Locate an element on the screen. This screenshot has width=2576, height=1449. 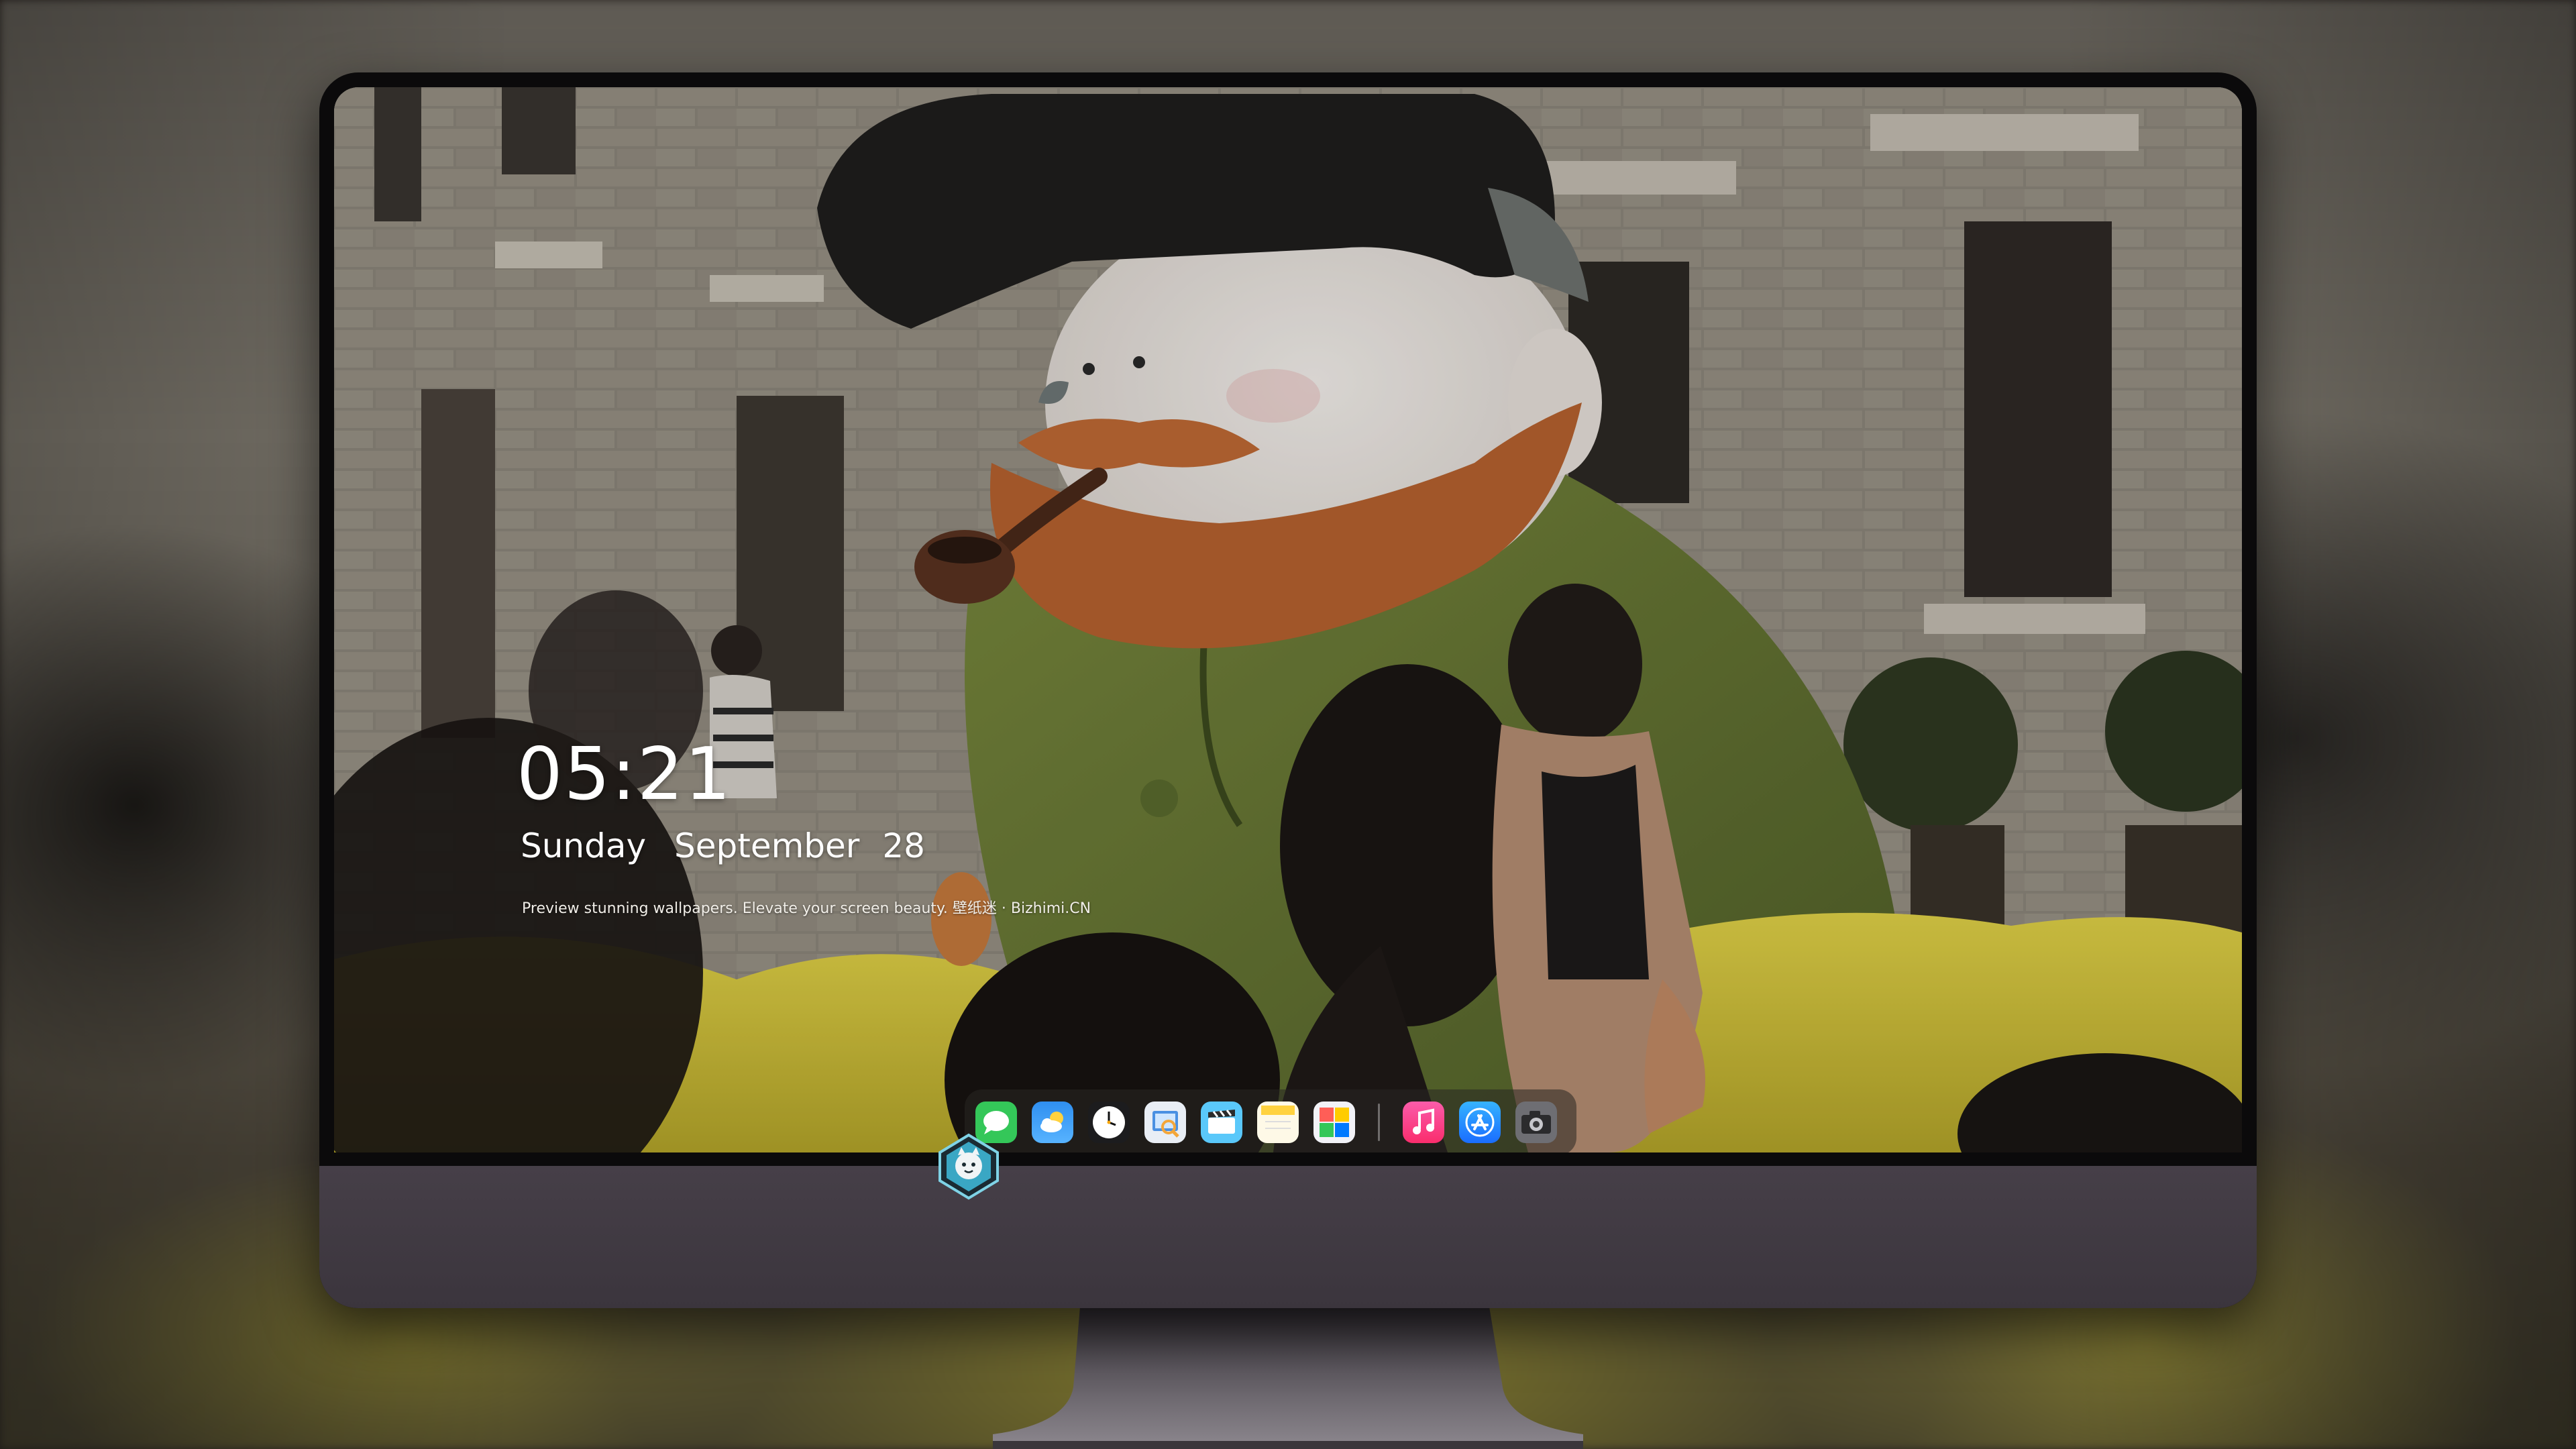
dock-separator is located at coordinates (1379, 1122).